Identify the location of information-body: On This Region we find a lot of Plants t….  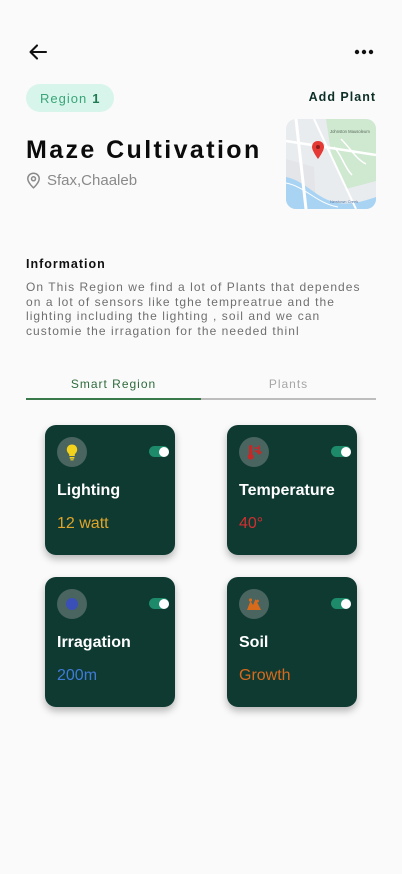
(193, 309).